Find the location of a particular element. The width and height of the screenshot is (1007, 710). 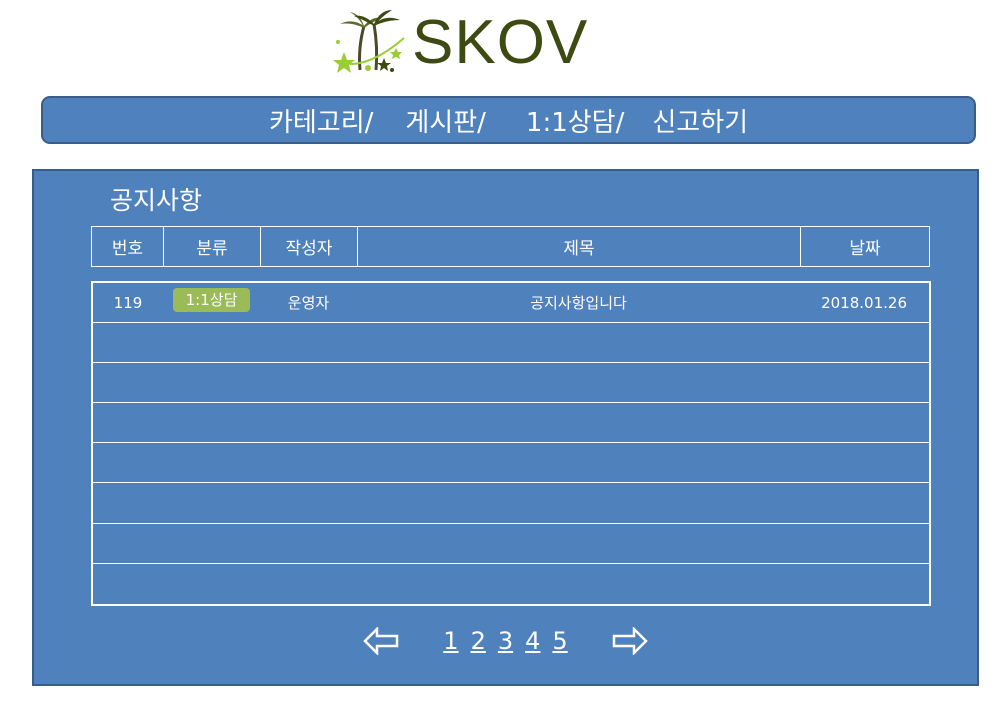

page-2-link: 2 is located at coordinates (478, 641).